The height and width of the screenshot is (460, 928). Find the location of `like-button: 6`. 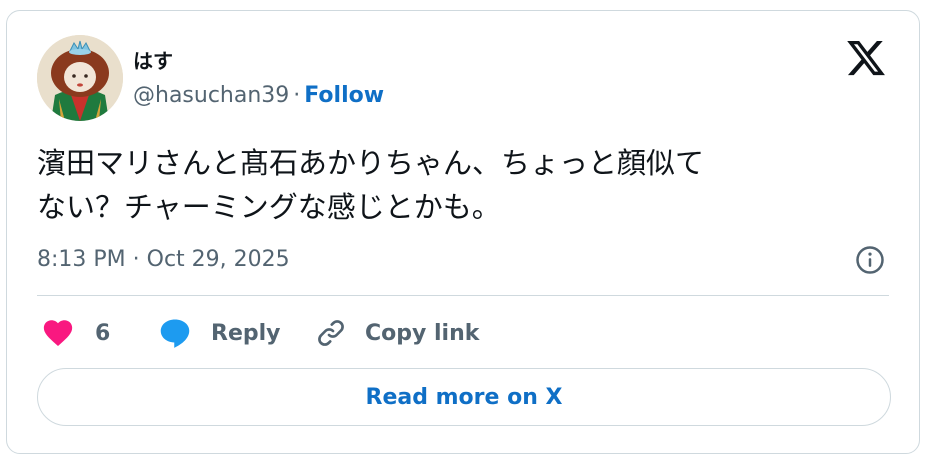

like-button: 6 is located at coordinates (75, 333).